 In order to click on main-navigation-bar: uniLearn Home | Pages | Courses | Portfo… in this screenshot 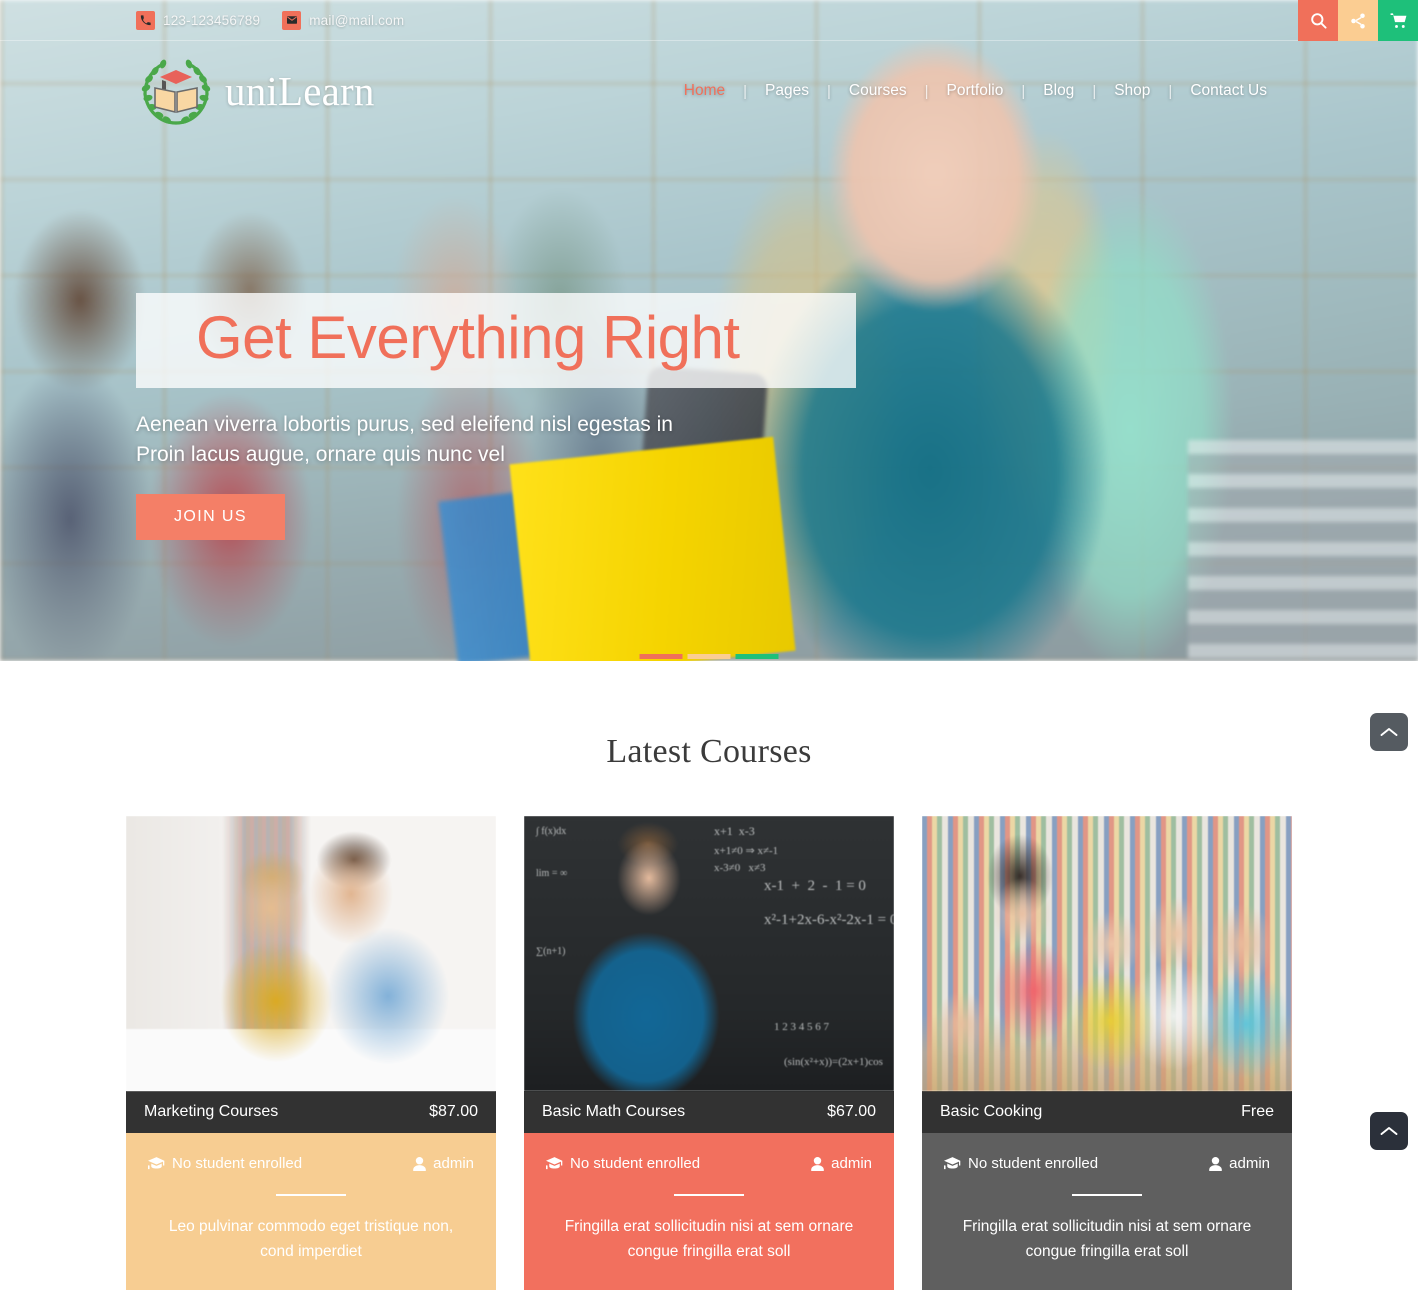, I will do `click(709, 91)`.